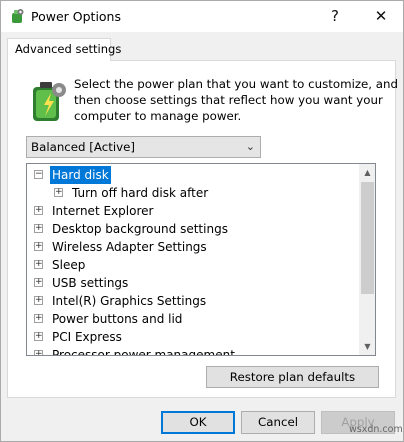  I want to click on title-bar: Power Options ? ✕, so click(202, 16).